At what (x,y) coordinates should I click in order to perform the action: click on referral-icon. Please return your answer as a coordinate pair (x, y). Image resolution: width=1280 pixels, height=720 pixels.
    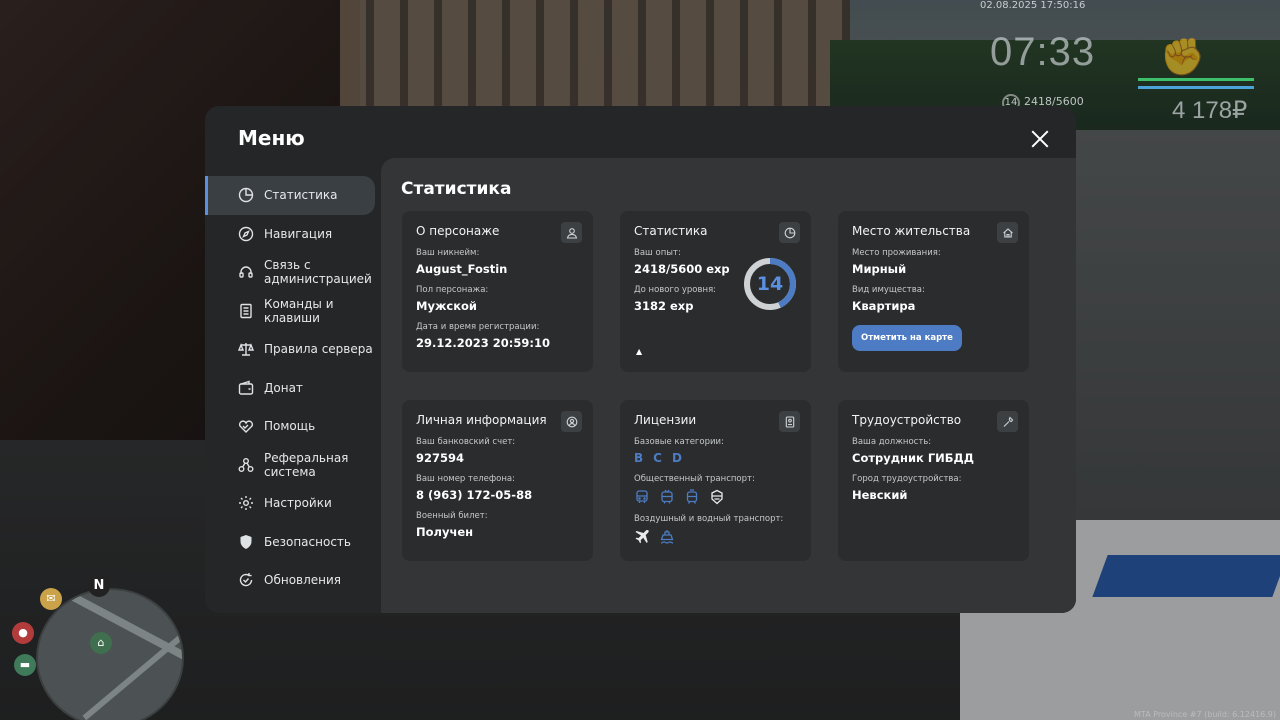
    Looking at the image, I should click on (246, 465).